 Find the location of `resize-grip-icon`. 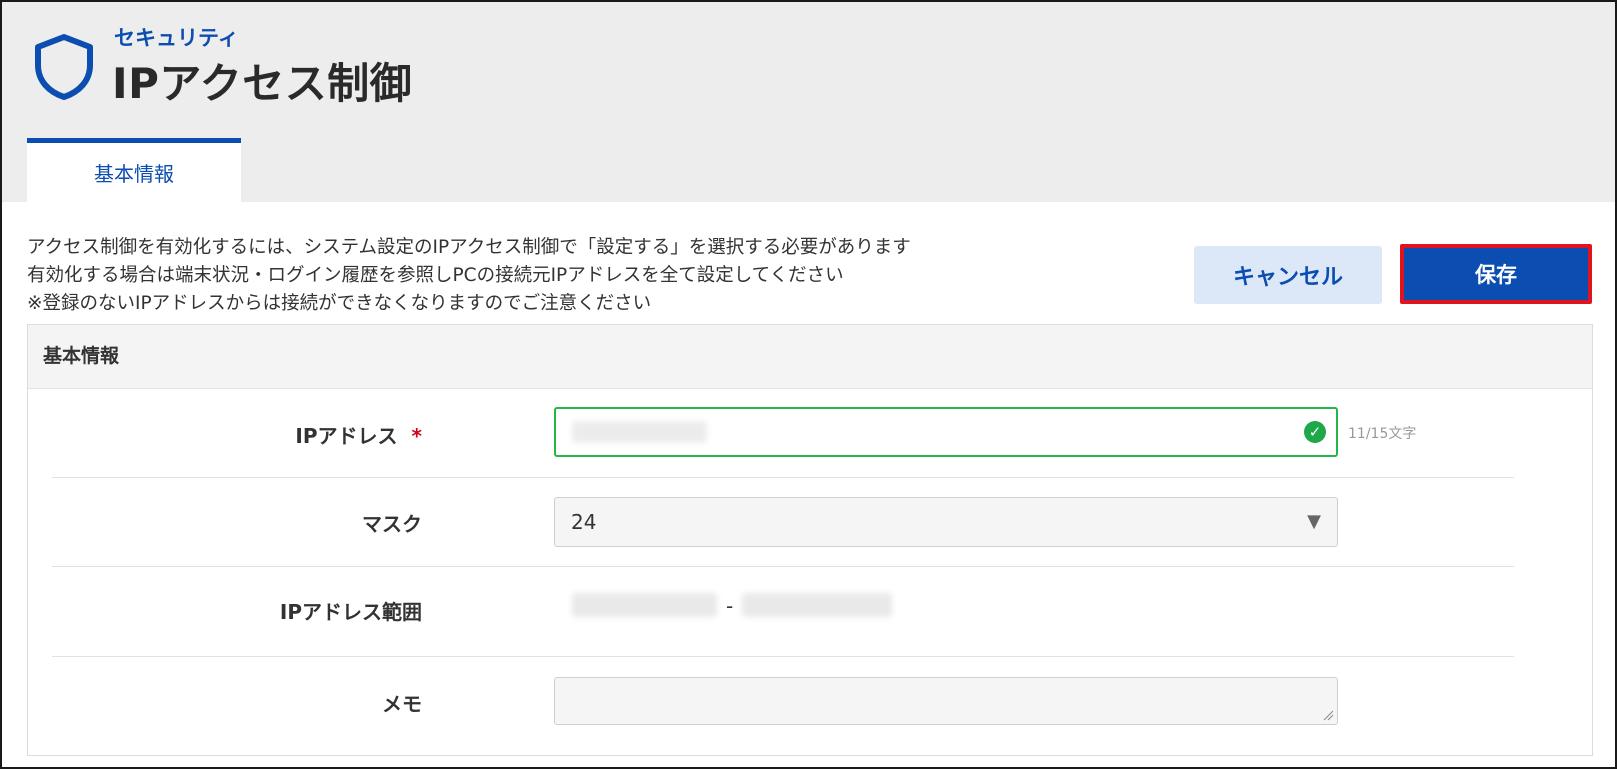

resize-grip-icon is located at coordinates (1328, 715).